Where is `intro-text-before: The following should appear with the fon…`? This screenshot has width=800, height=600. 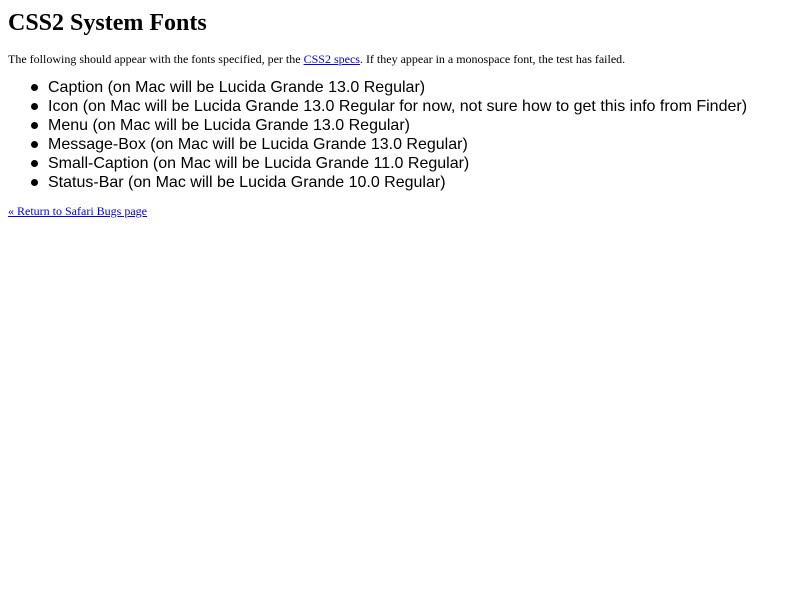 intro-text-before: The following should appear with the fon… is located at coordinates (156, 59).